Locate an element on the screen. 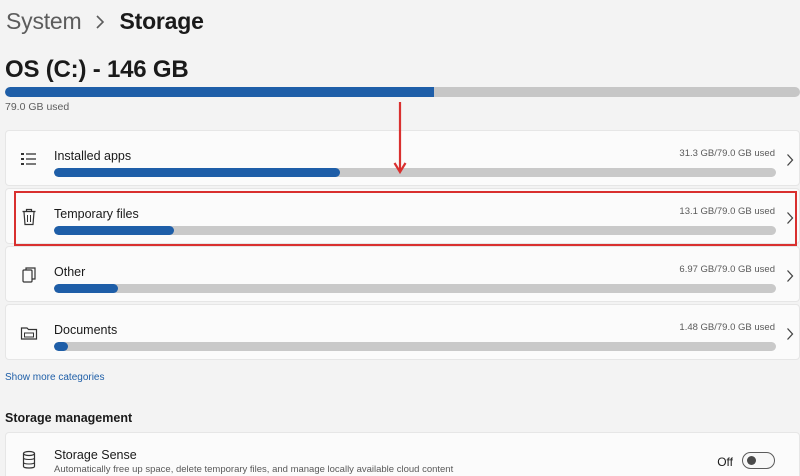 Image resolution: width=800 pixels, height=476 pixels. drive-title: OS (C:) - 146 GB is located at coordinates (97, 69).